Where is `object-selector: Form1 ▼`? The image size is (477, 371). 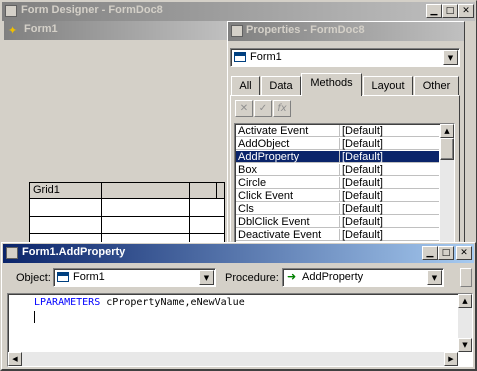
object-selector: Form1 ▼ is located at coordinates (345, 57).